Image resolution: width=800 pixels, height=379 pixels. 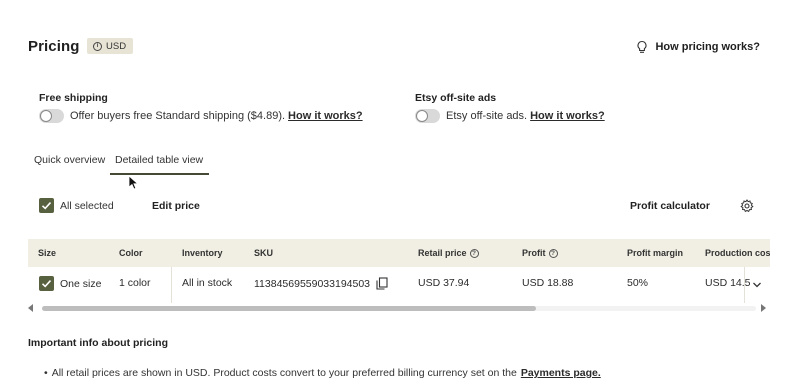 What do you see at coordinates (202, 253) in the screenshot?
I see `column-header-inventory: Inventory` at bounding box center [202, 253].